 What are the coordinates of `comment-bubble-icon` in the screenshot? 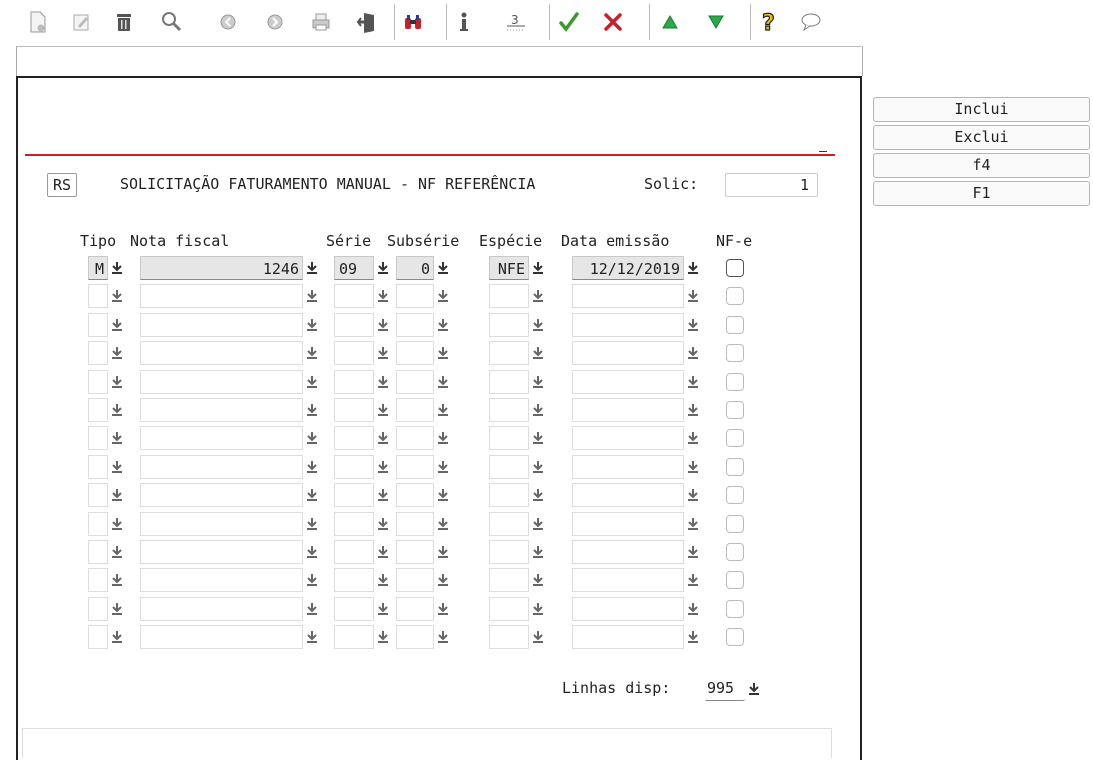 It's located at (811, 22).